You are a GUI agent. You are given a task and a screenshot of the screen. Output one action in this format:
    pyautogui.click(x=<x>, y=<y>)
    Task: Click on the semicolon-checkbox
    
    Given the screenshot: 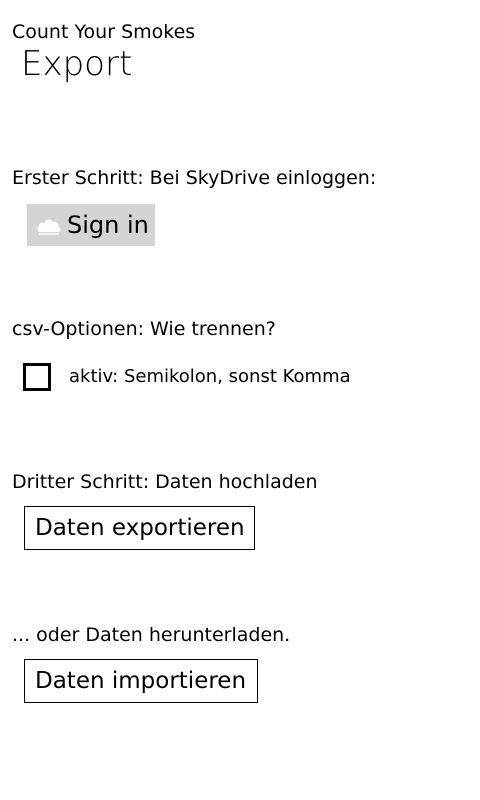 What is the action you would take?
    pyautogui.click(x=37, y=377)
    